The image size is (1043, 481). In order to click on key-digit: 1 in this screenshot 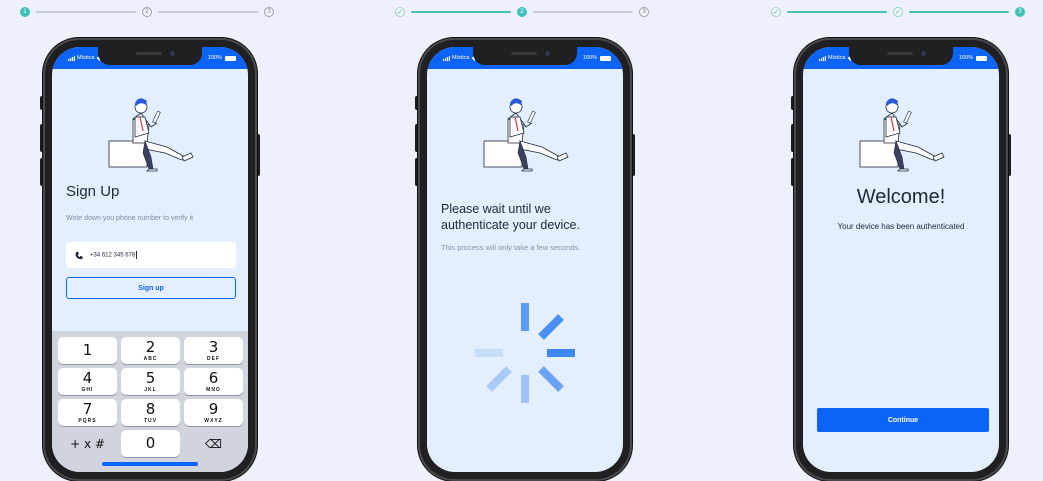, I will do `click(87, 350)`.